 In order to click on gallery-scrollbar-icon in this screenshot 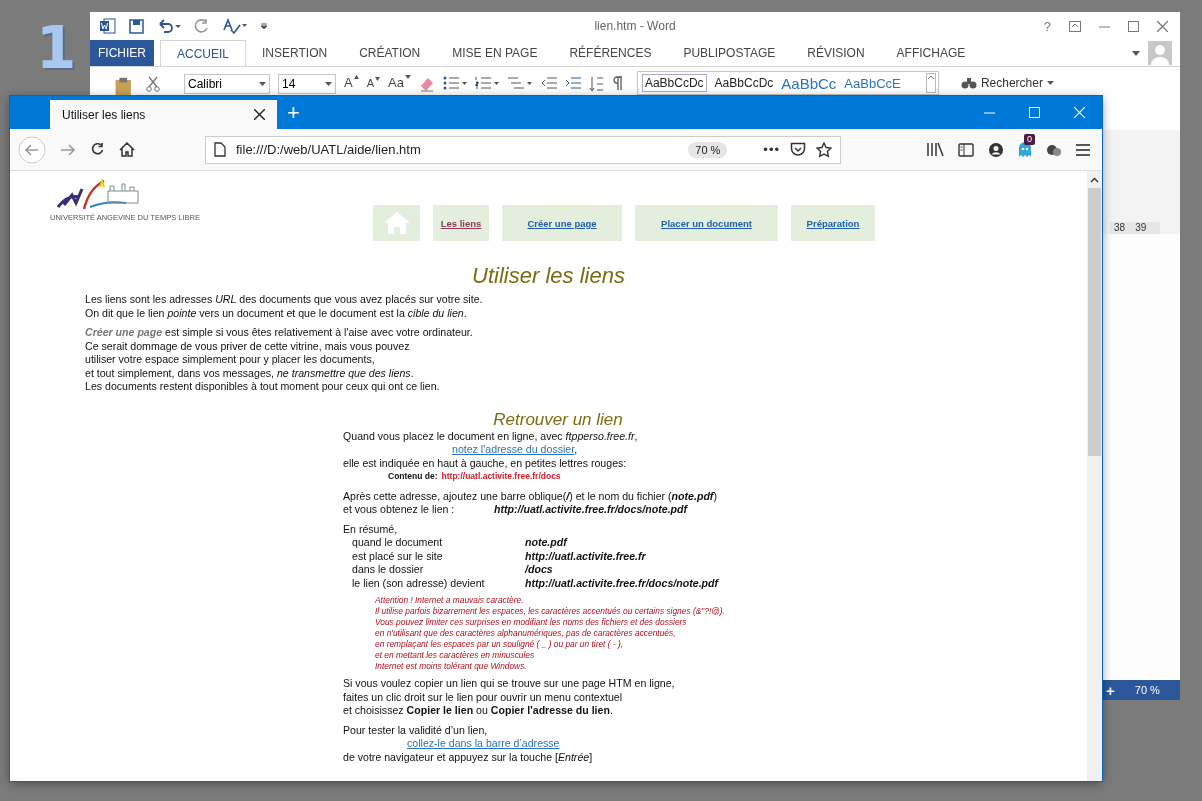, I will do `click(930, 83)`.